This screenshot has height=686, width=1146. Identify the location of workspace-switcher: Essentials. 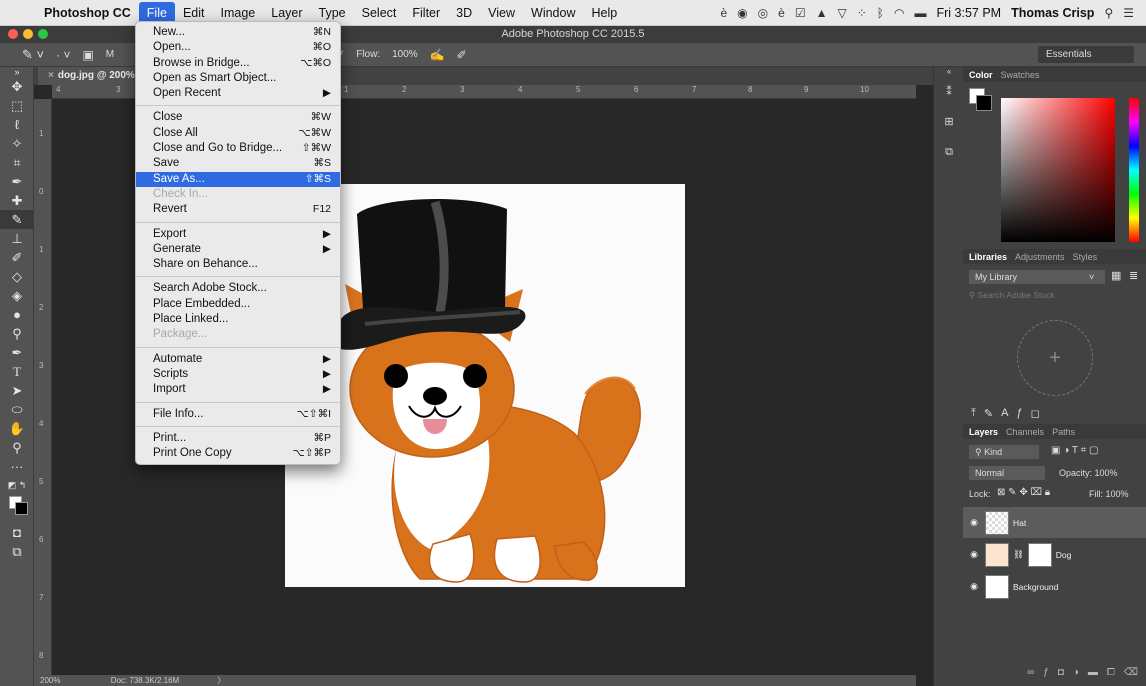
(1086, 54).